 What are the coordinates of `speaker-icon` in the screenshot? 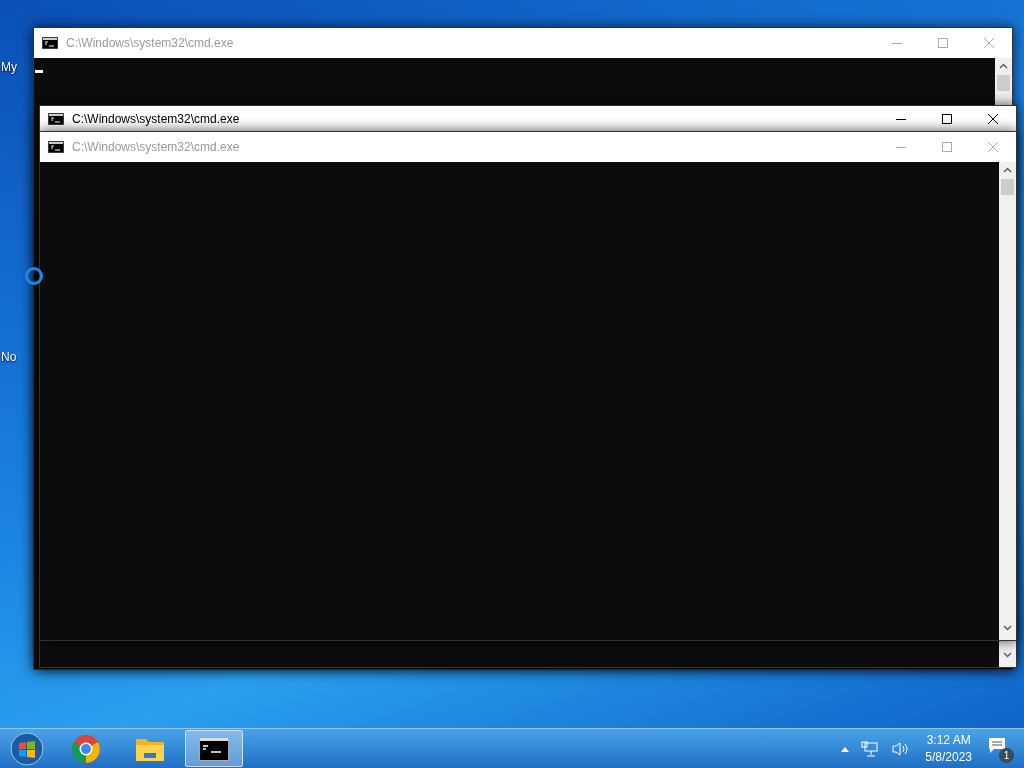 It's located at (900, 748).